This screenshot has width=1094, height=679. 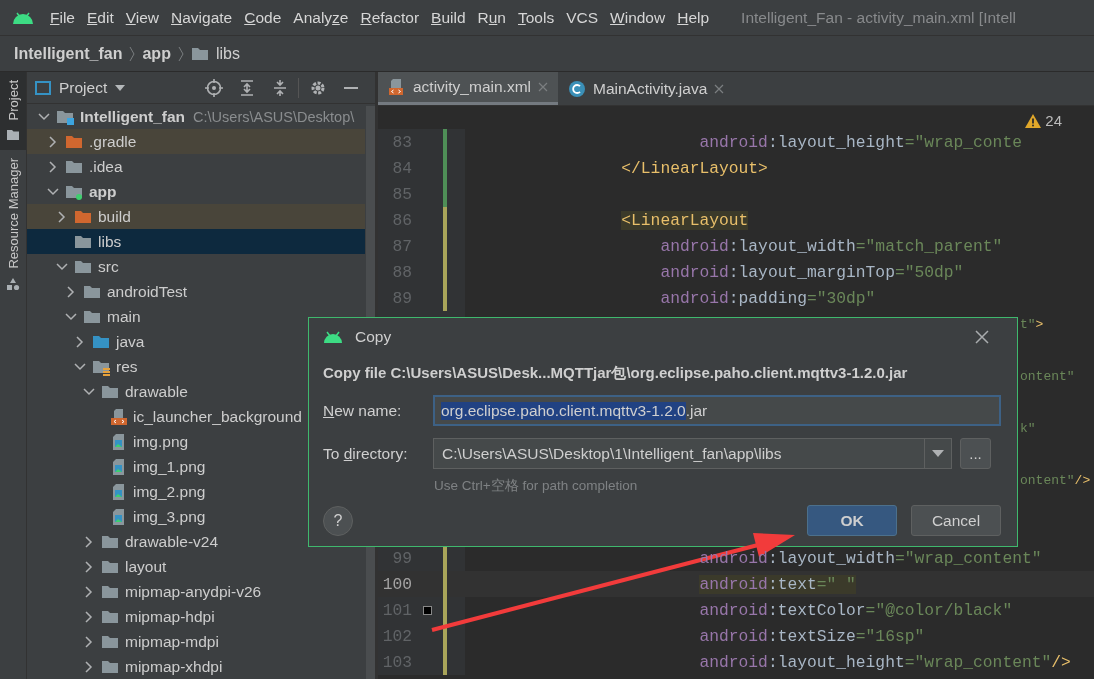 What do you see at coordinates (202, 17) in the screenshot?
I see `menu-item: Navigate` at bounding box center [202, 17].